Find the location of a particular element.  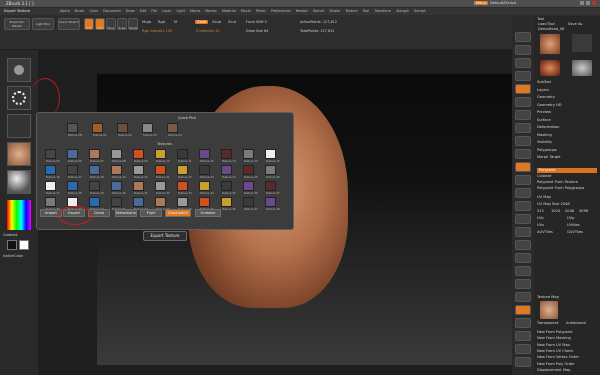

popup-makealpha-button: MakeAlpha is located at coordinates (126, 213).